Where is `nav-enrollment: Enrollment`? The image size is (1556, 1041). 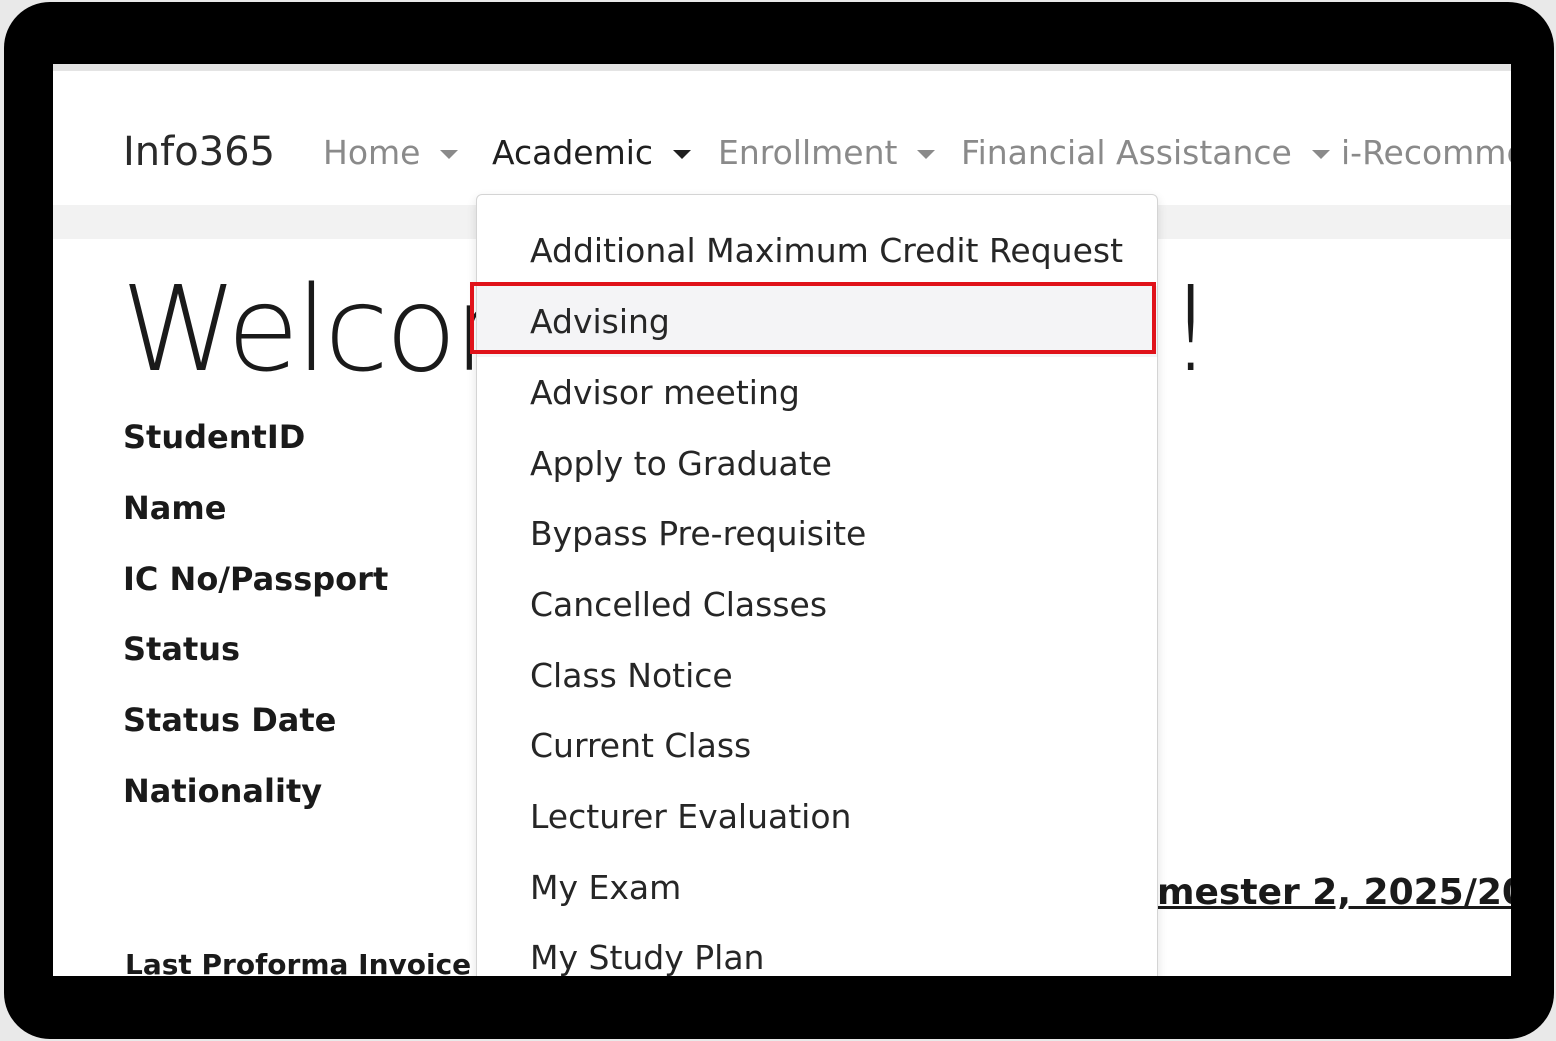
nav-enrollment: Enrollment is located at coordinates (827, 152).